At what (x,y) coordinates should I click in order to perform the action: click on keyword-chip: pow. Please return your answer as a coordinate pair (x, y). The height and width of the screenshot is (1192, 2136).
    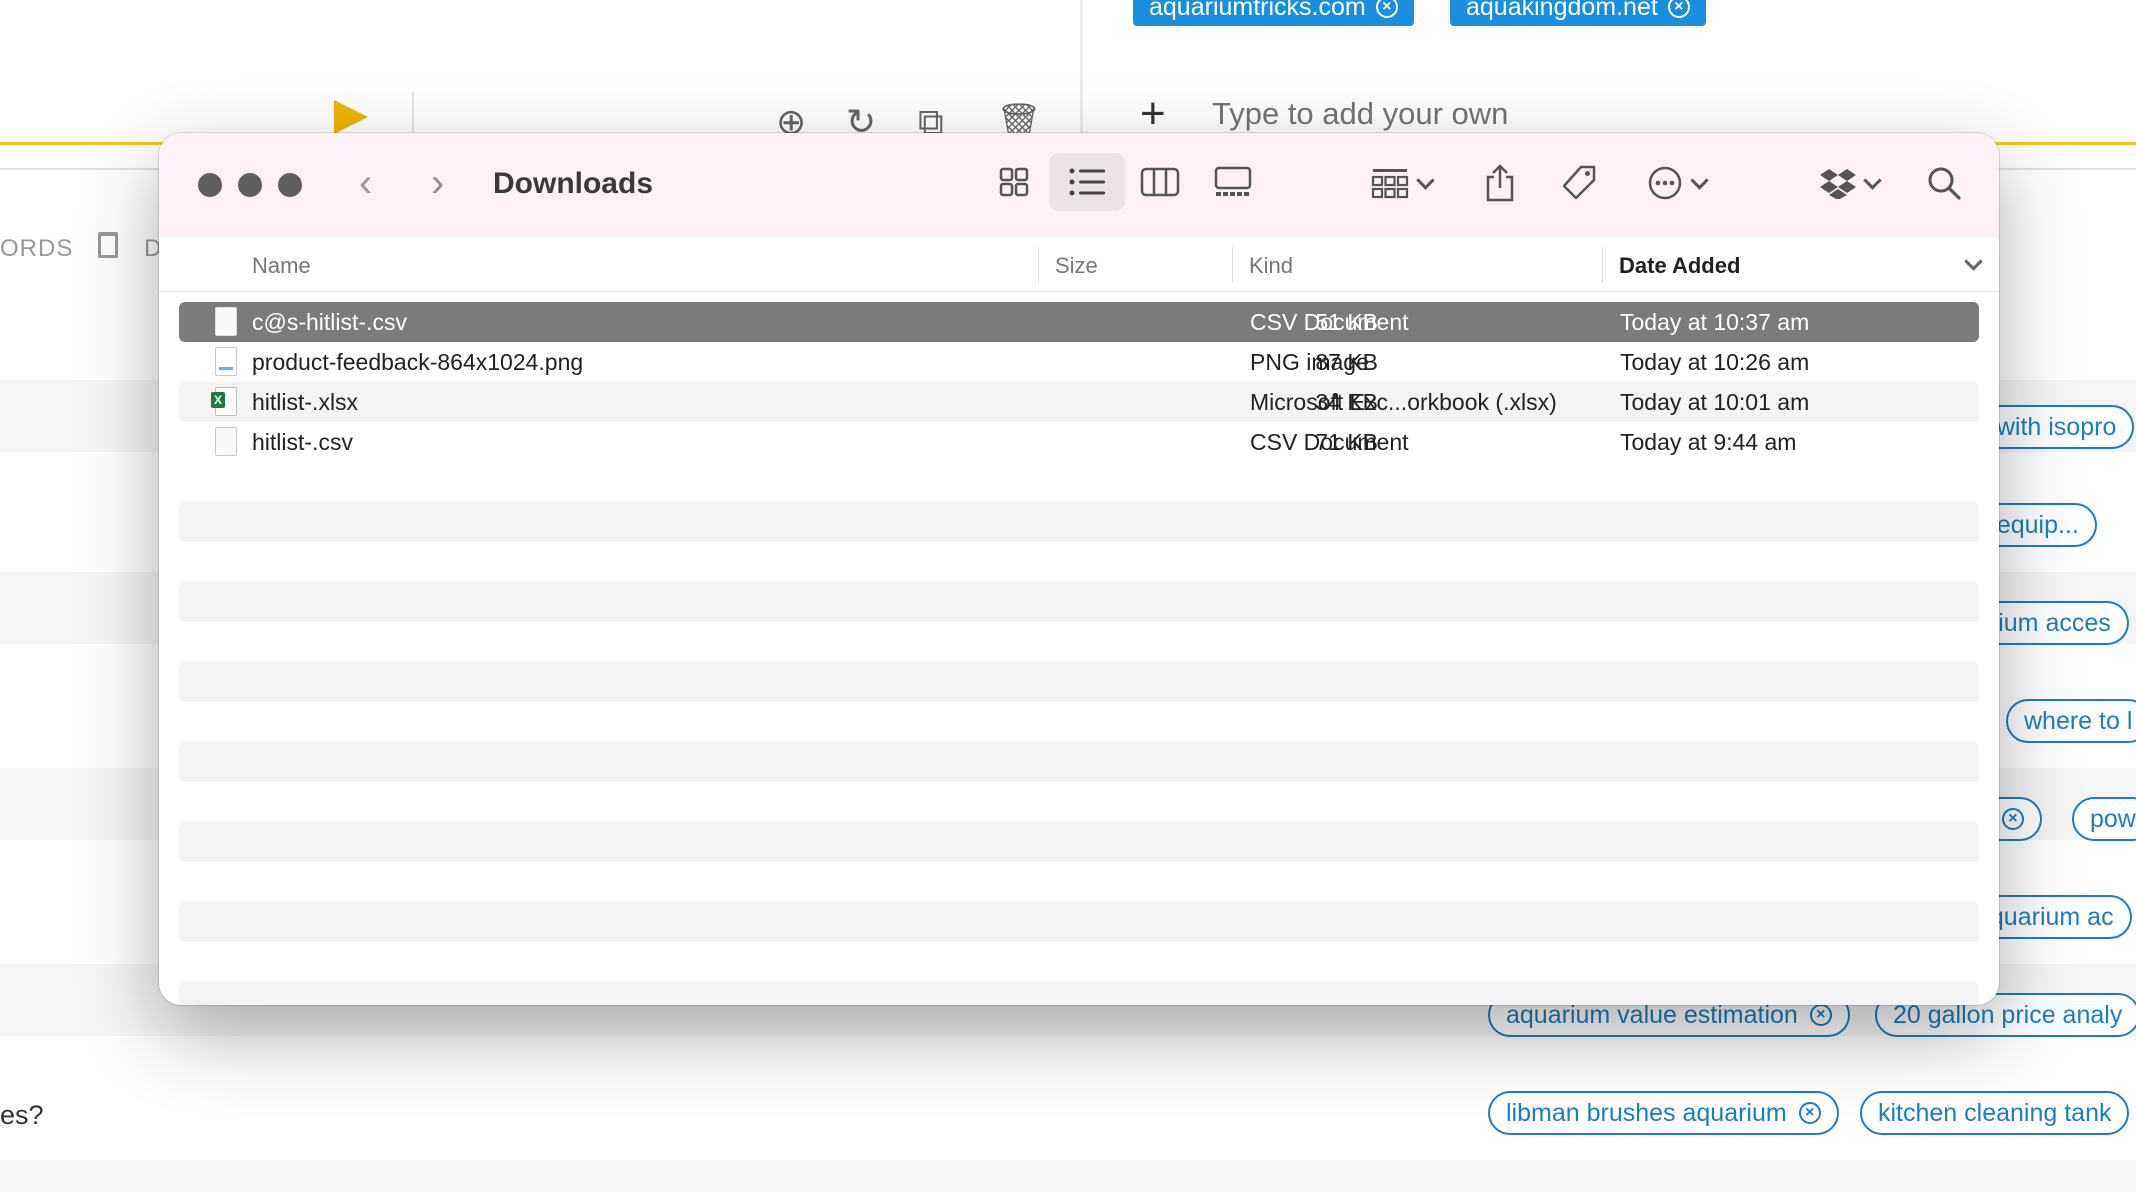
    Looking at the image, I should click on (2104, 819).